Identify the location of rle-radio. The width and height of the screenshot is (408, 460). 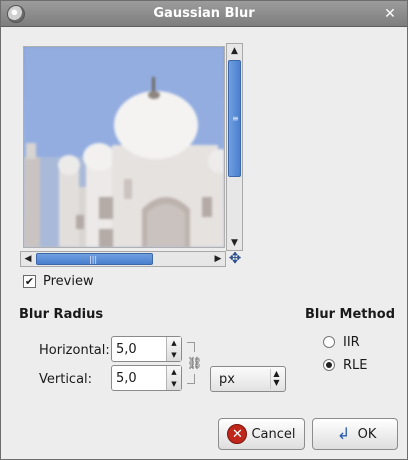
(329, 365).